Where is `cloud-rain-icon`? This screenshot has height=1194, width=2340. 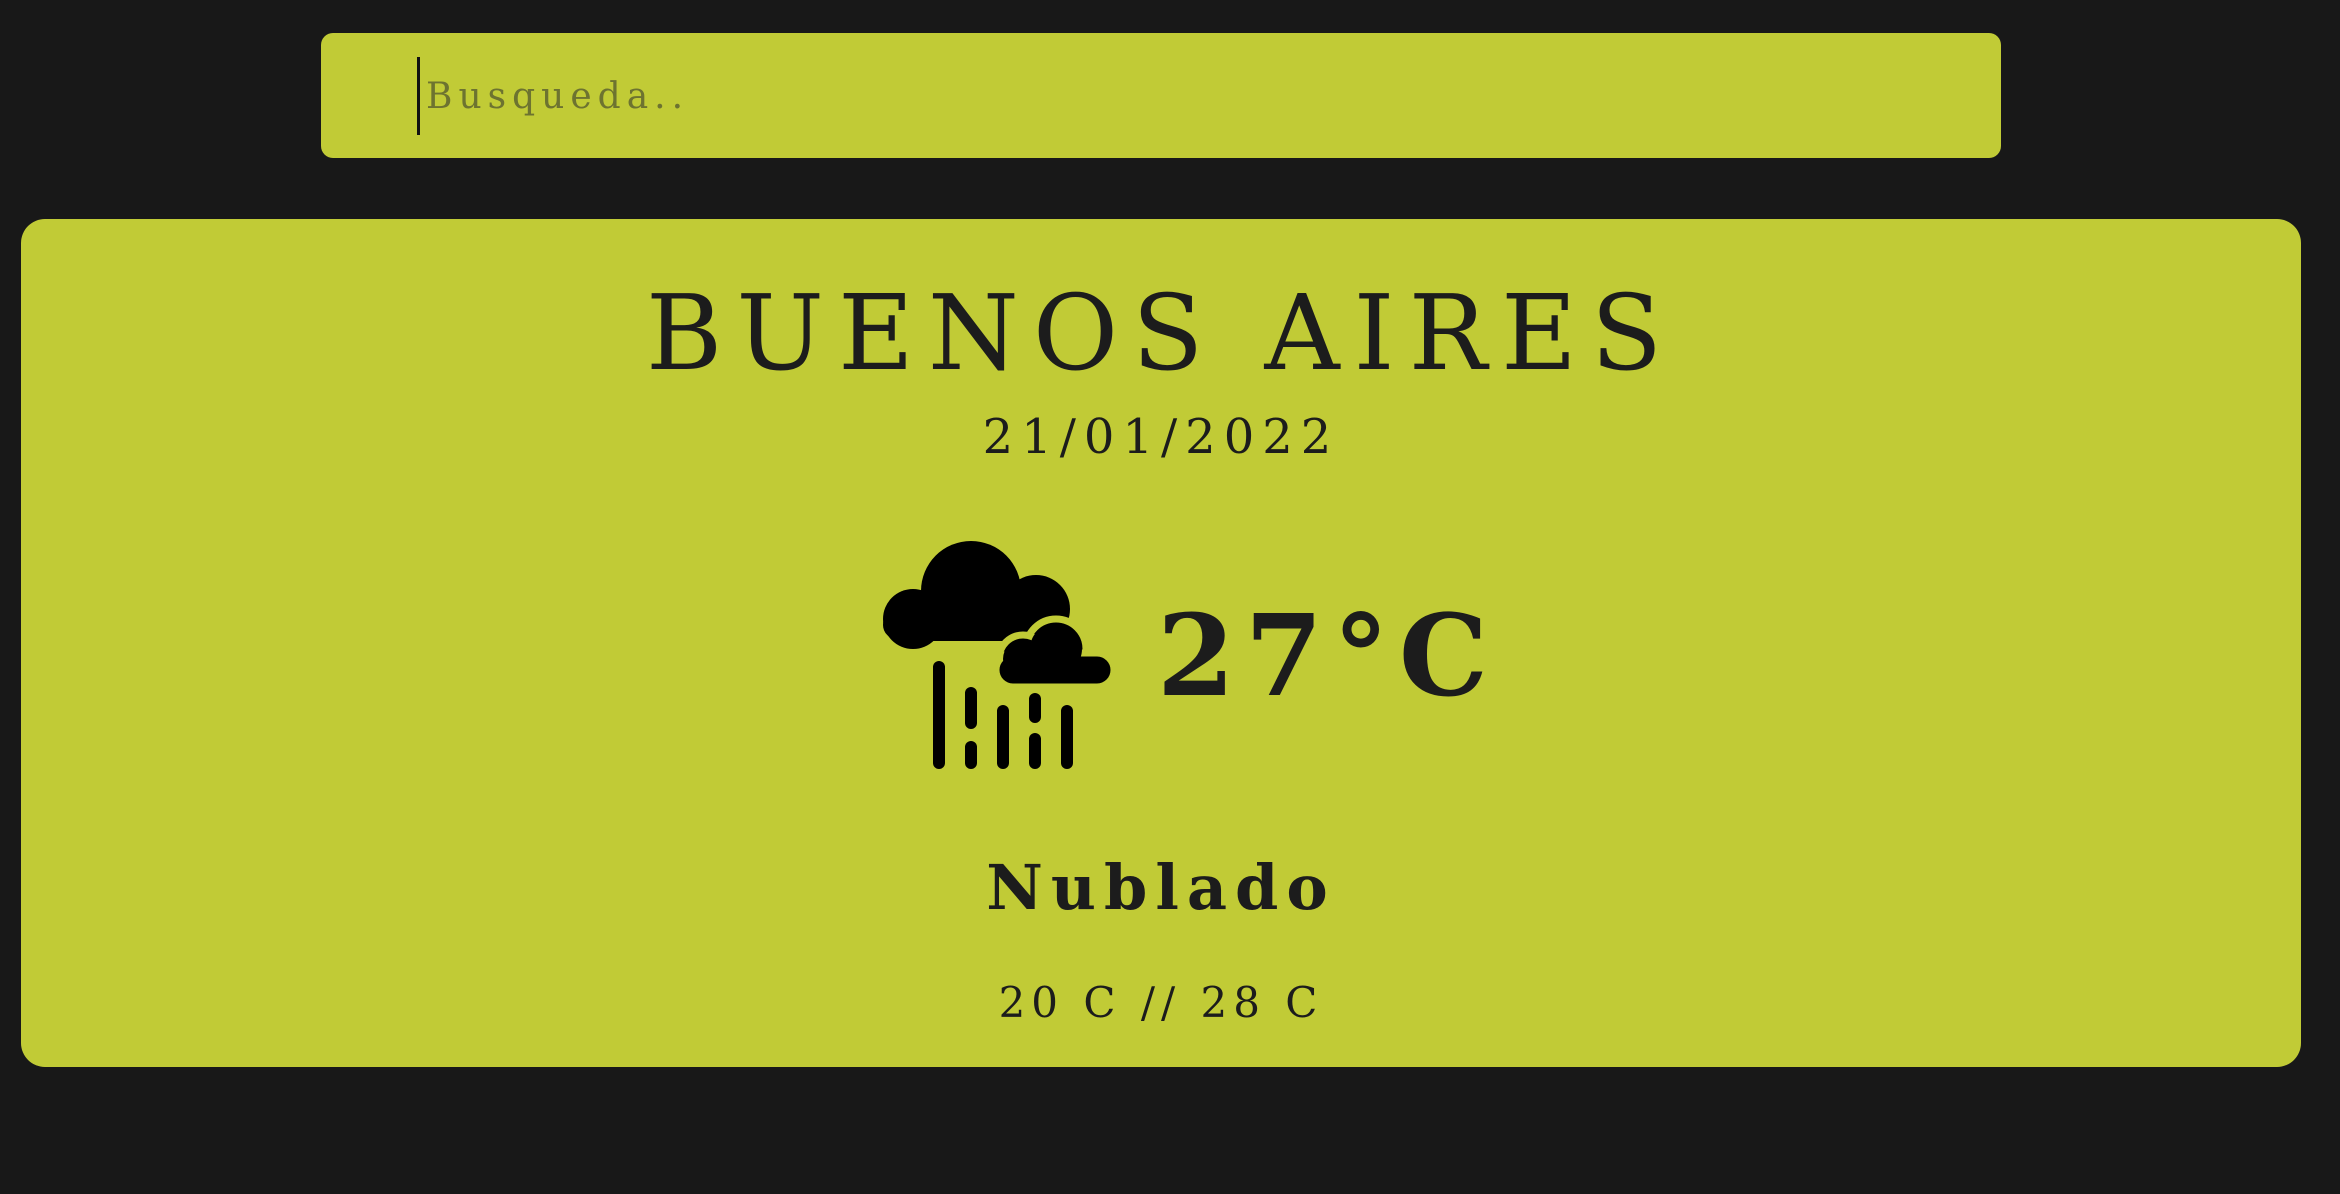
cloud-rain-icon is located at coordinates (1000, 655).